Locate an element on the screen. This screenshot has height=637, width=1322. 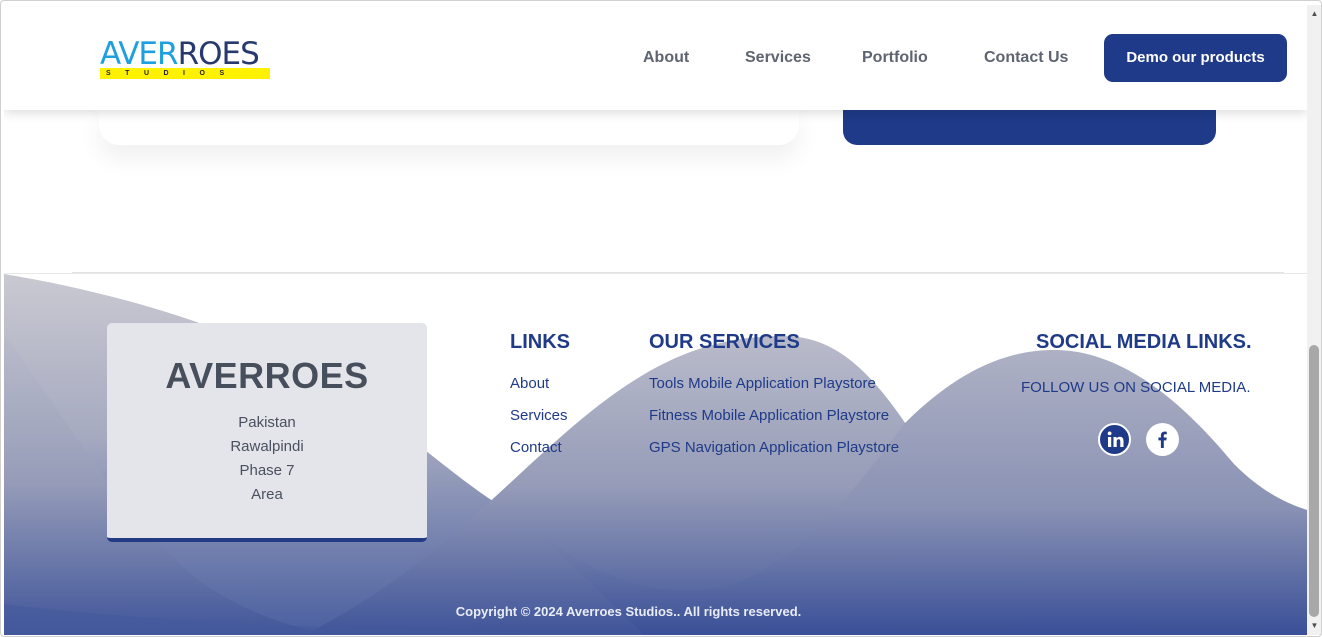
address-line-phase: Phase 7 is located at coordinates (267, 470).